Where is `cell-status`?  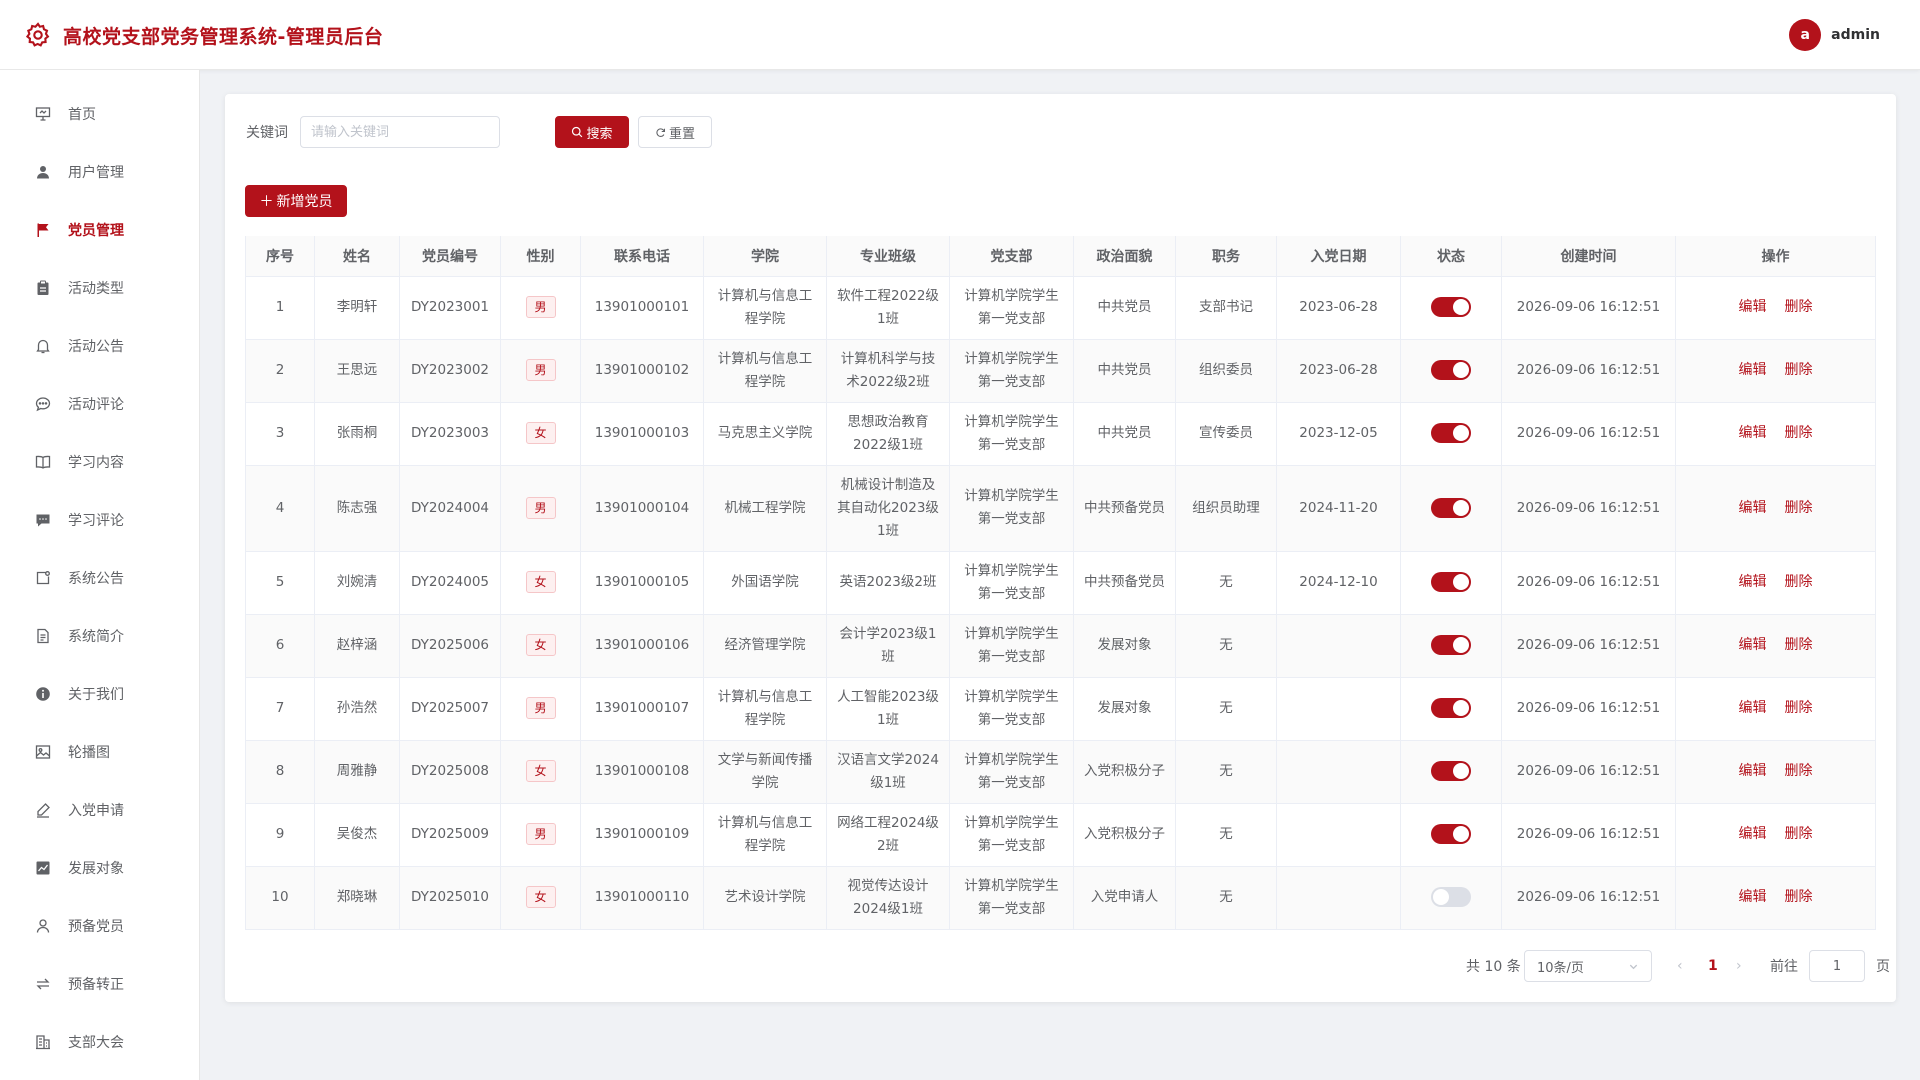 cell-status is located at coordinates (1451, 583).